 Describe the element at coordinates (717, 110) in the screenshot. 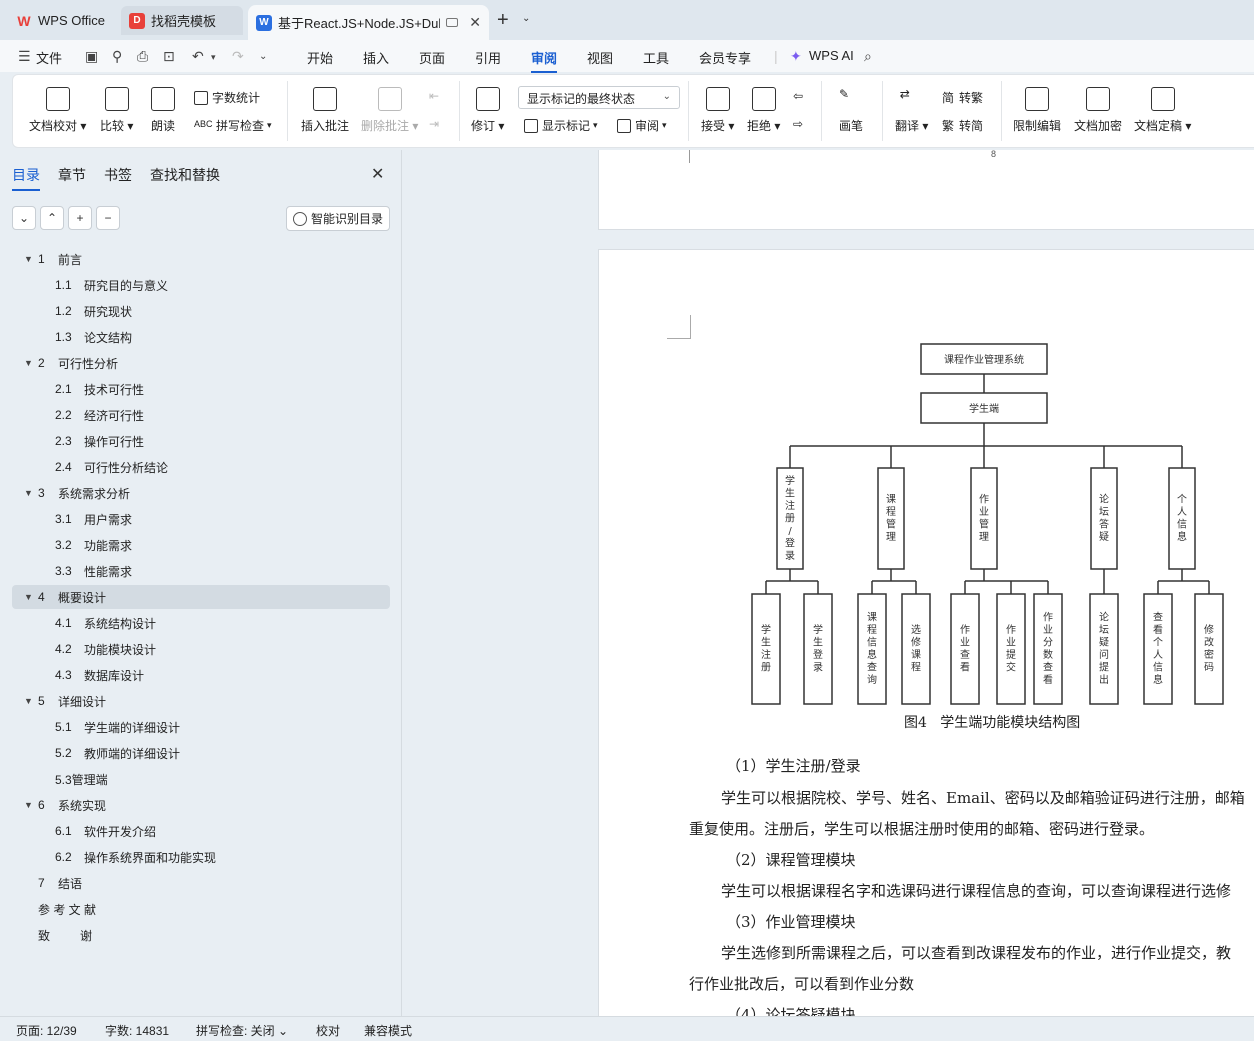

I see `accept-button: 接受 ▾` at that location.